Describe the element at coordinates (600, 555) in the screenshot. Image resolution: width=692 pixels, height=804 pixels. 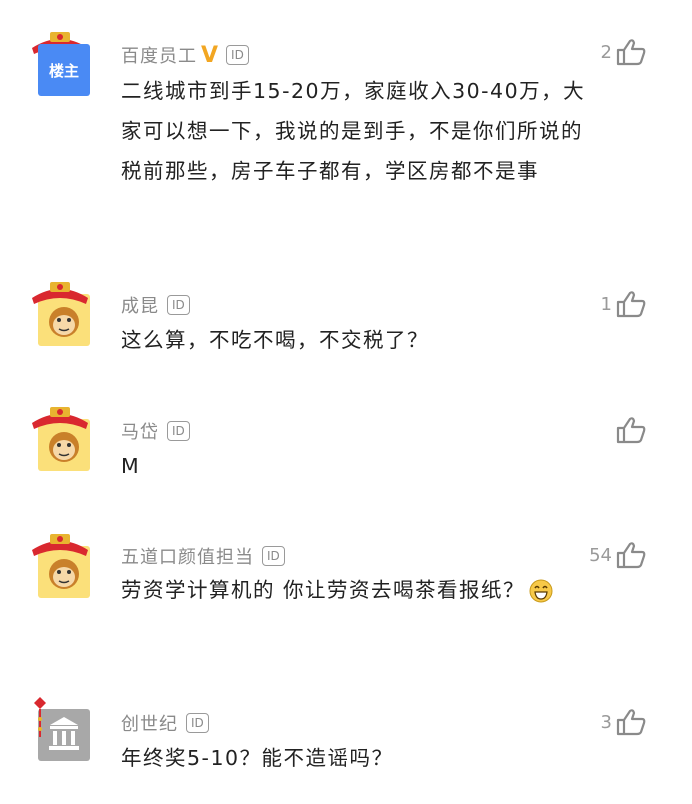
I see `like-count: 54` at that location.